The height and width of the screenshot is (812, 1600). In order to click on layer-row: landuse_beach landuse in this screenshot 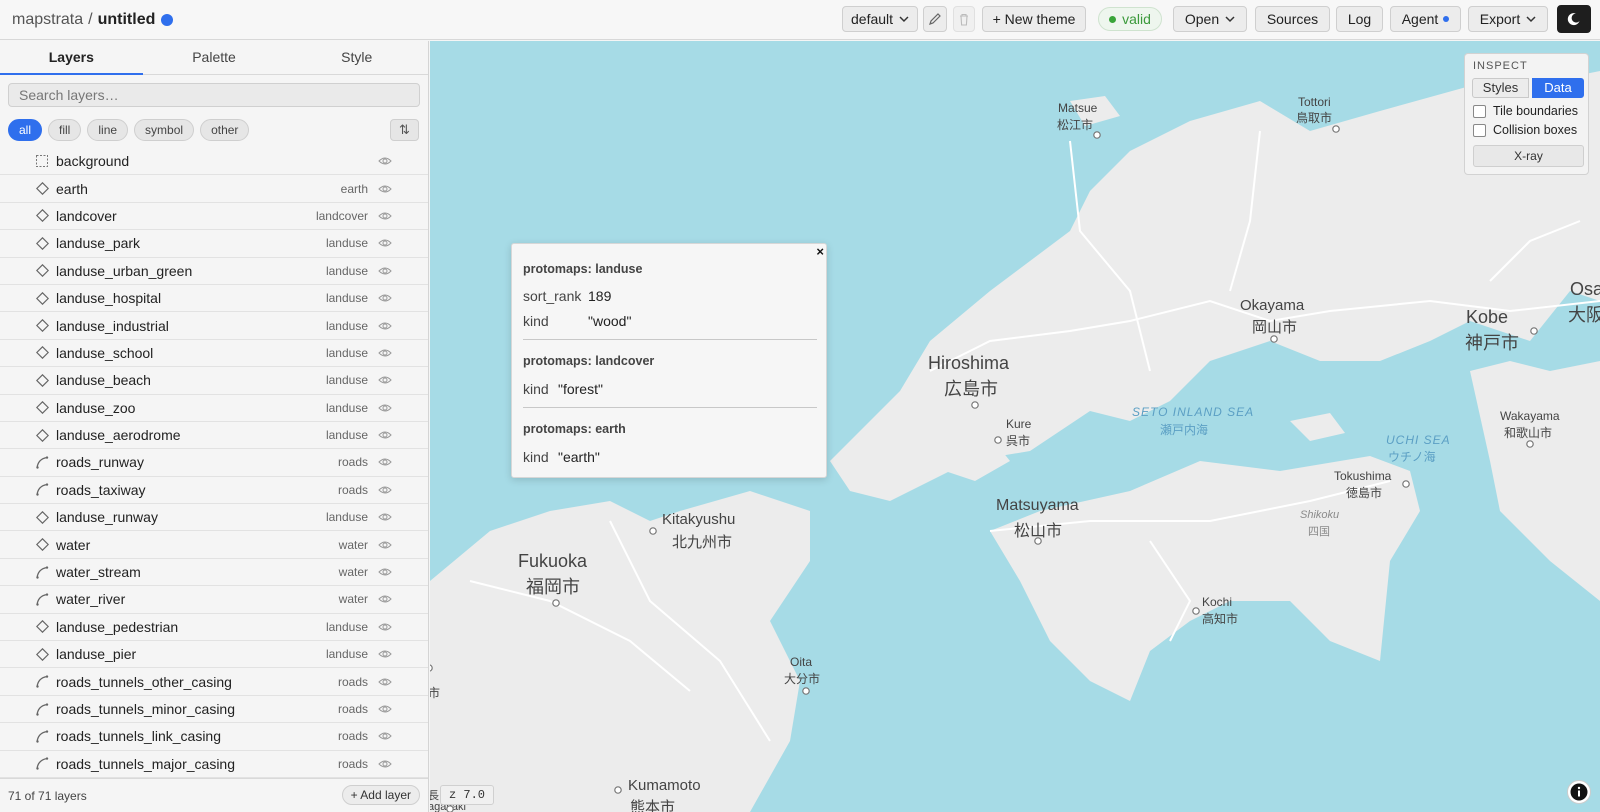, I will do `click(214, 381)`.